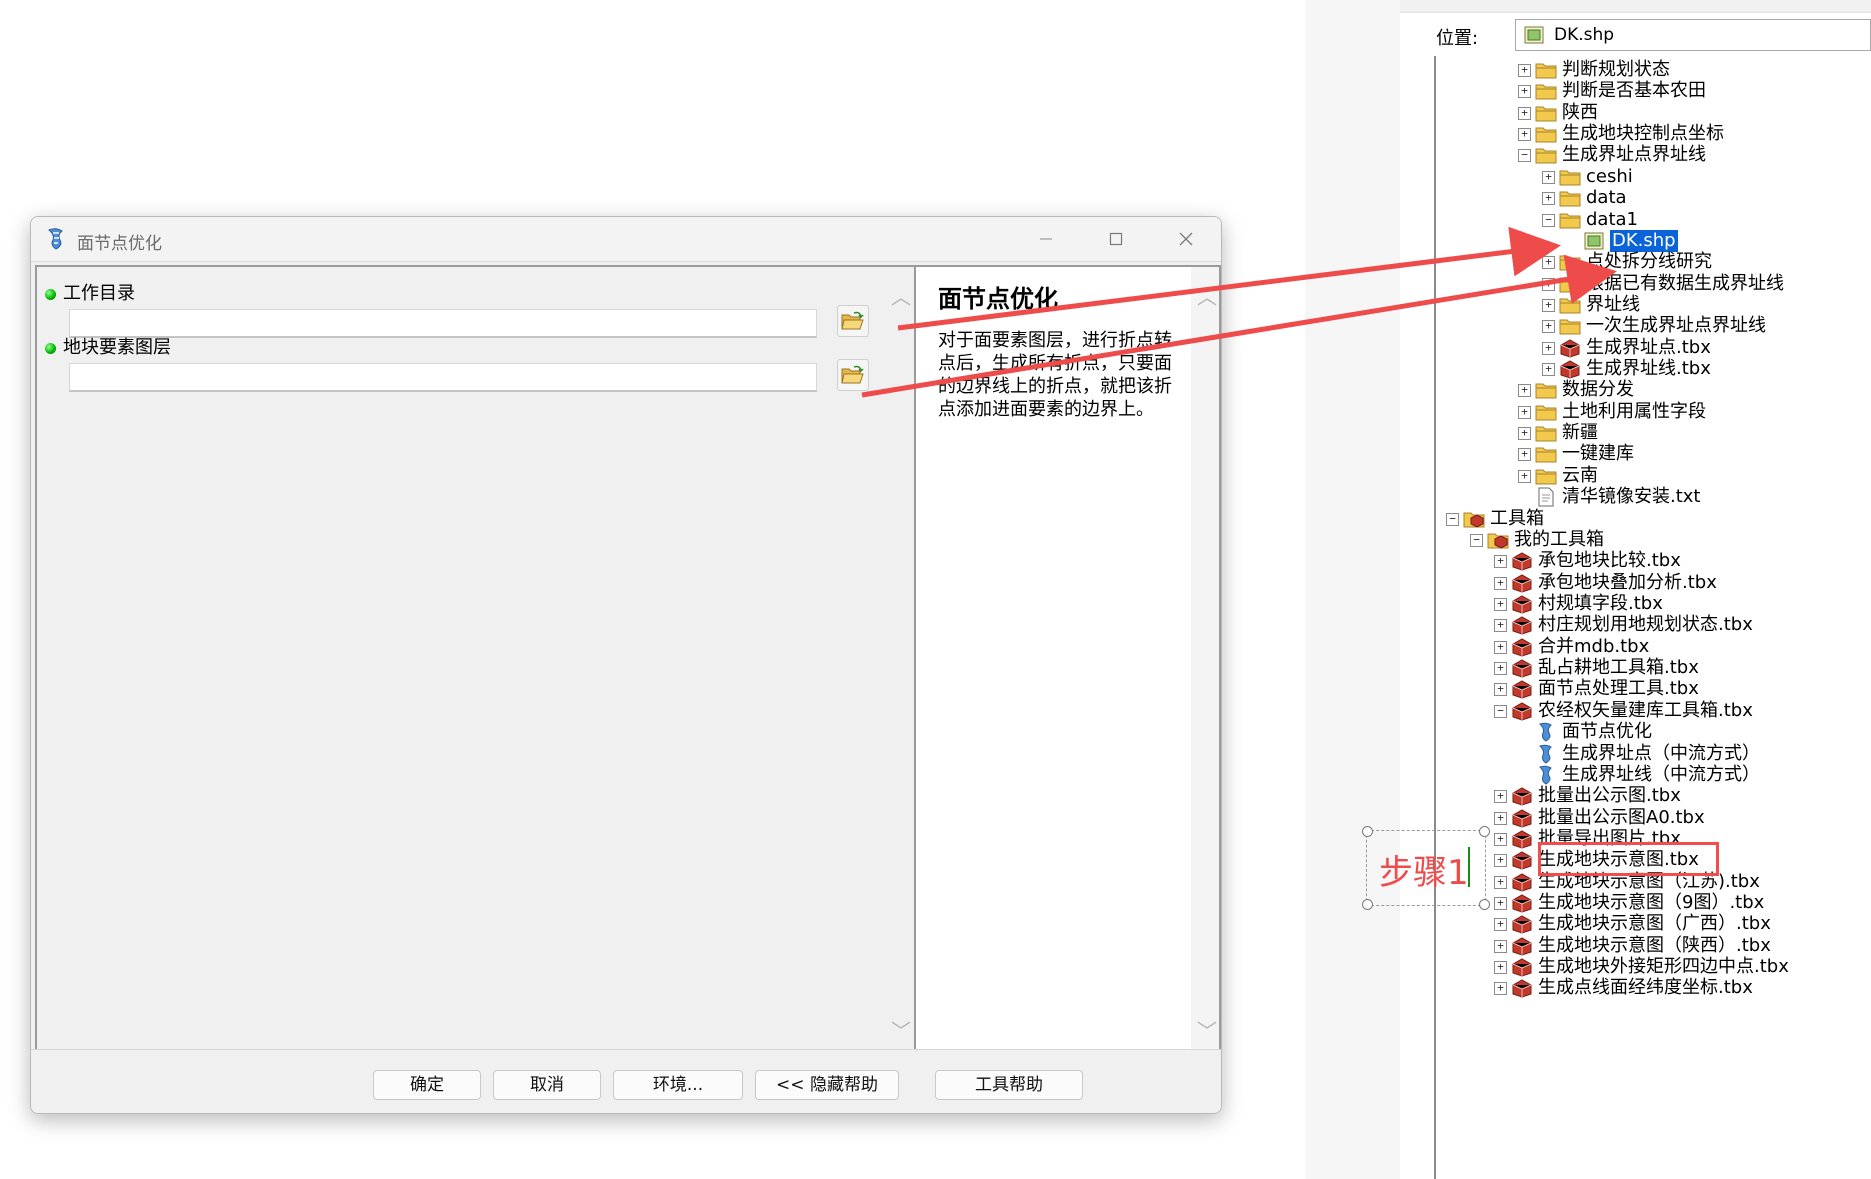 This screenshot has width=1871, height=1179. What do you see at coordinates (443, 377) in the screenshot?
I see `parcel-layer-input` at bounding box center [443, 377].